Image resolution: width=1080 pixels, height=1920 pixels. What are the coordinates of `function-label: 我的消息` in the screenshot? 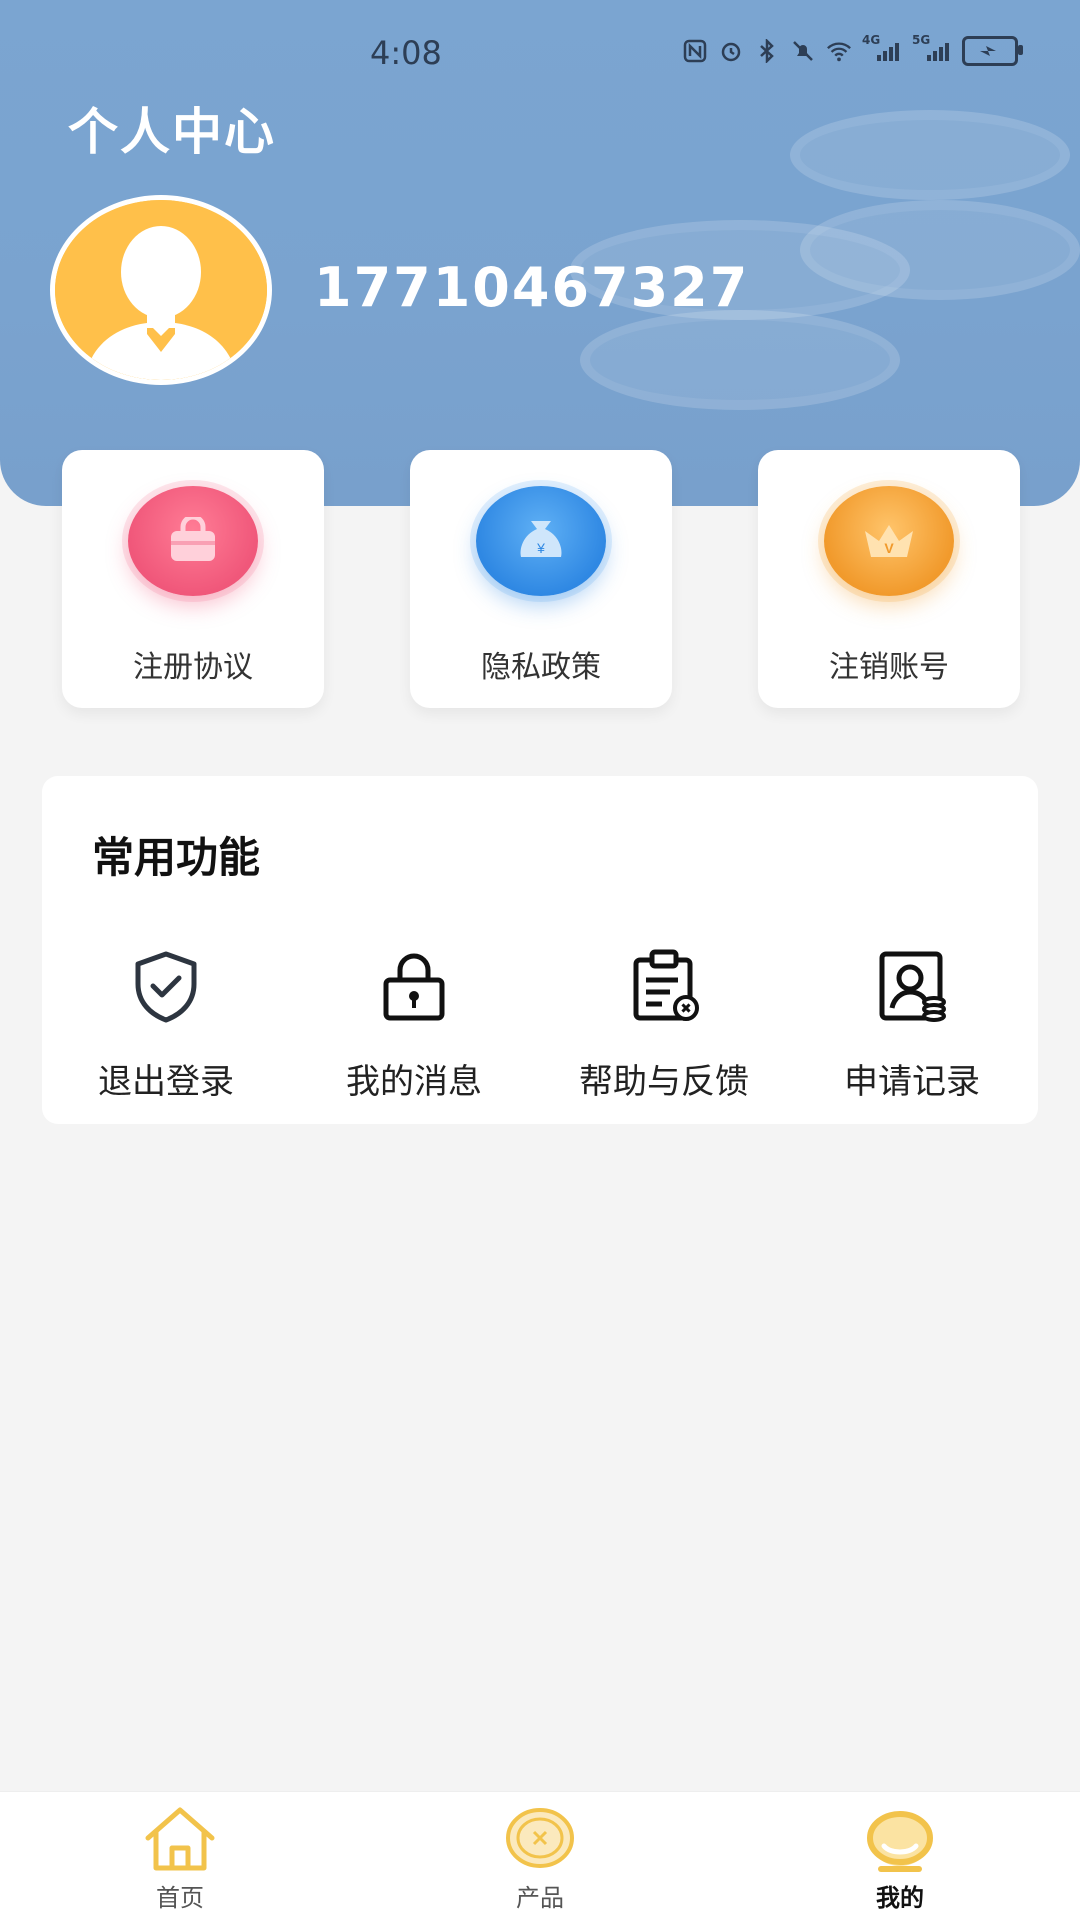 It's located at (414, 1082).